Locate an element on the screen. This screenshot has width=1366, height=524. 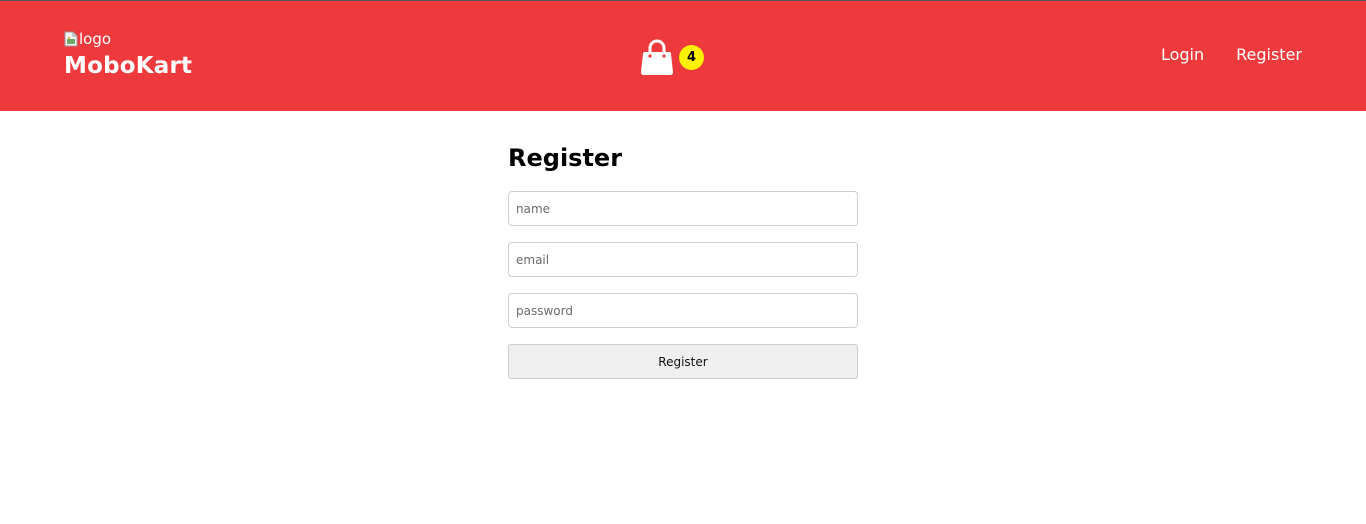
broken-image-icon is located at coordinates (71, 39).